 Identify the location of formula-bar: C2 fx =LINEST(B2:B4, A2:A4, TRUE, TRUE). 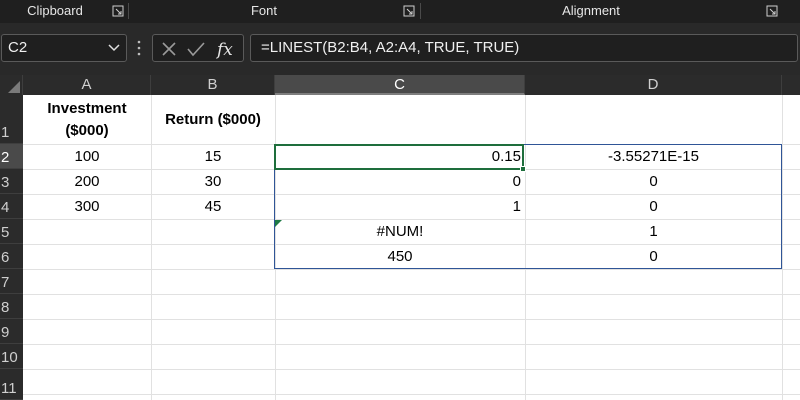
(400, 49).